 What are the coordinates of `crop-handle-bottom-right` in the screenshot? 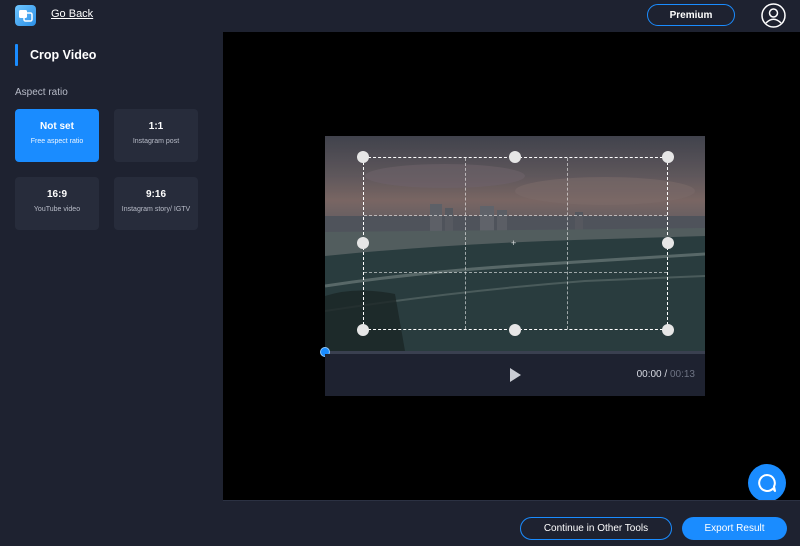 It's located at (668, 330).